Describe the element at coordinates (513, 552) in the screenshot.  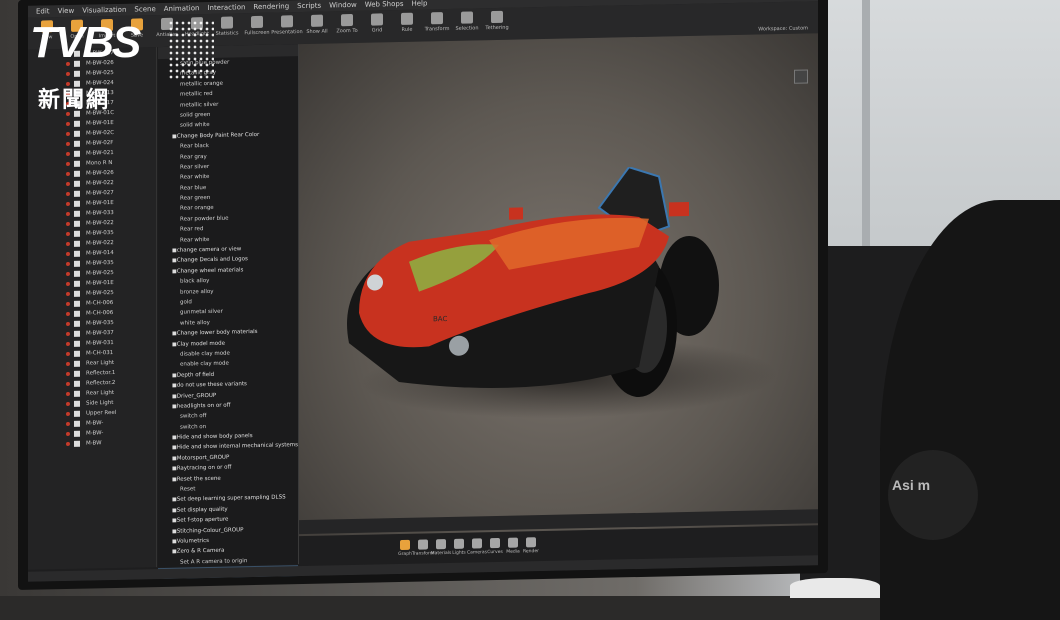
I see `dock-label: Media` at that location.